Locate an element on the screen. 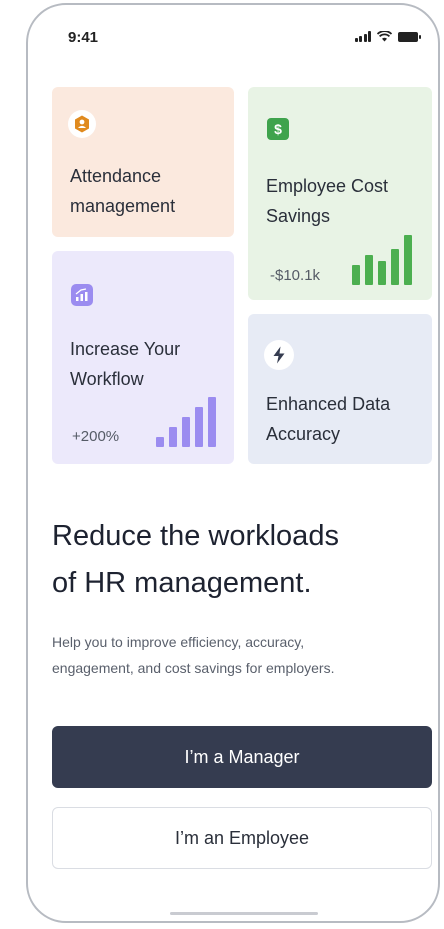  status-icons is located at coordinates (387, 36).